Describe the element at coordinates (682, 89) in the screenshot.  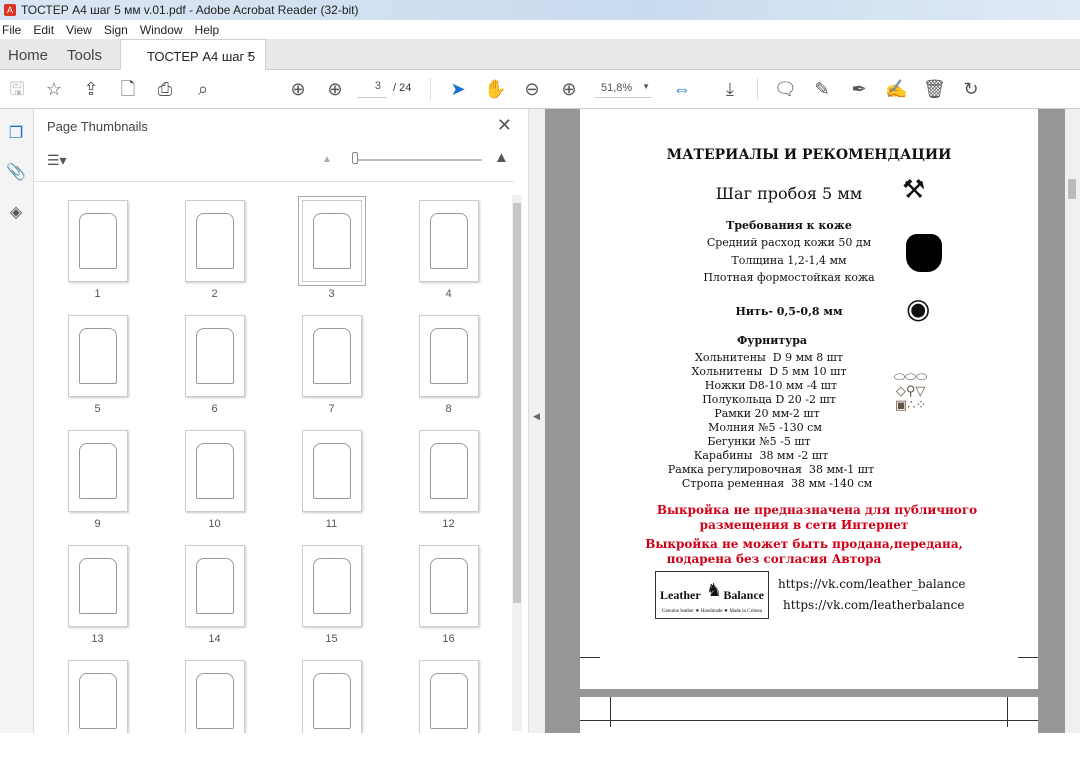
I see `fit-page-icon: ⇔` at that location.